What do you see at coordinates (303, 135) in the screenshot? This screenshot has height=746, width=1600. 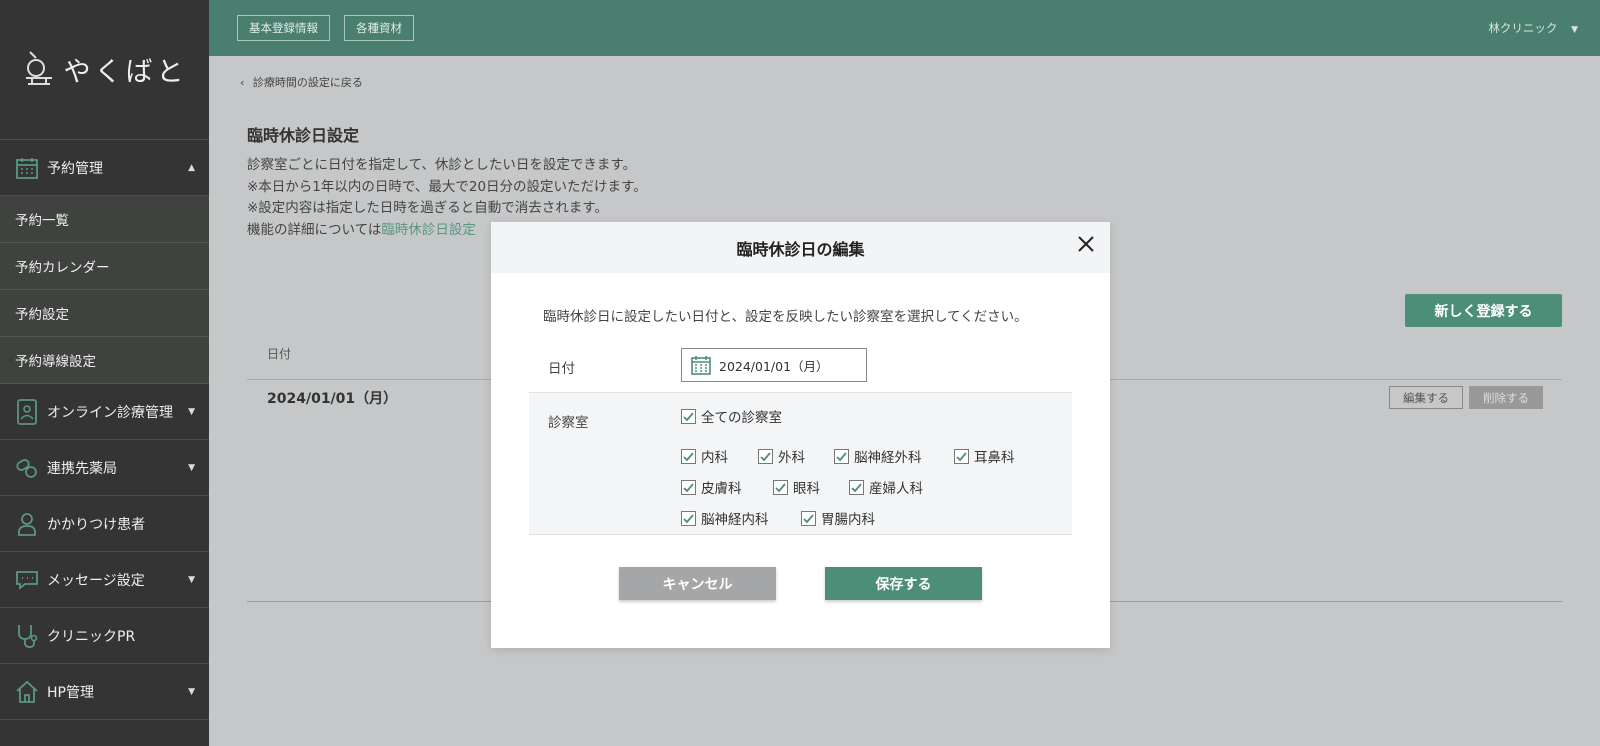 I see `page-title: 臨時休診日設定` at bounding box center [303, 135].